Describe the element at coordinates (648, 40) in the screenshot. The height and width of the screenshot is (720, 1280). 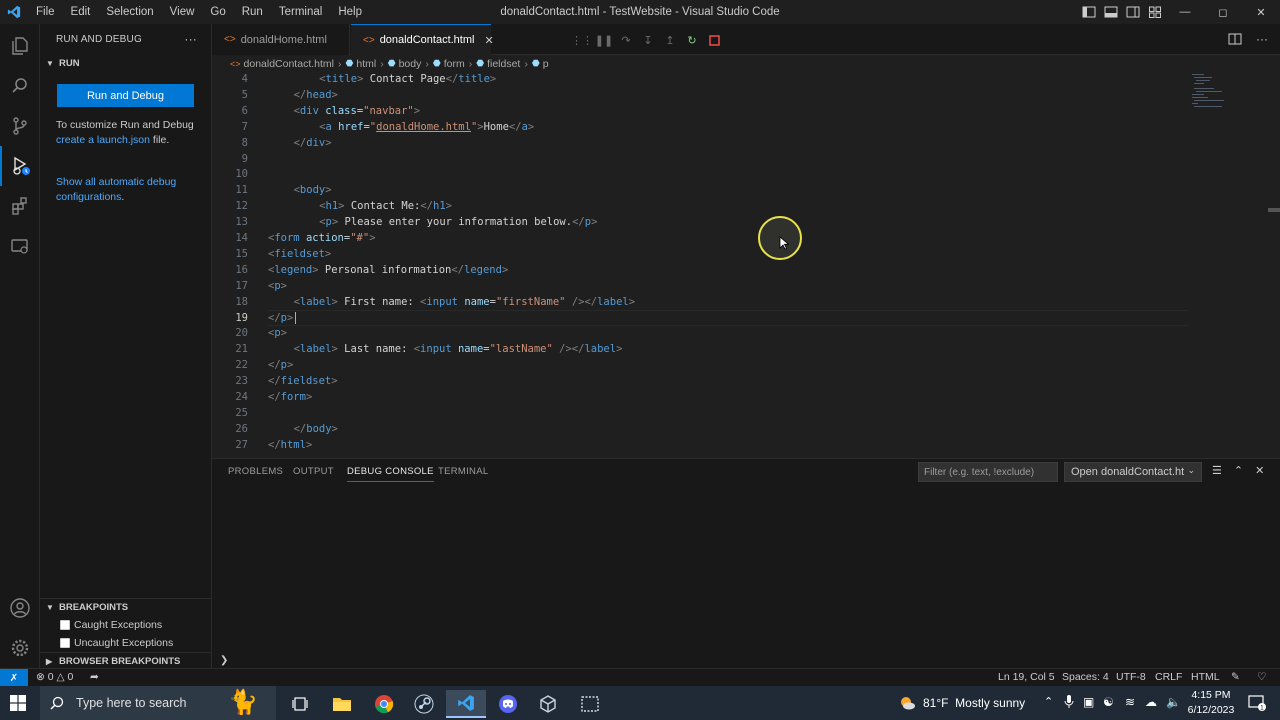
I see `step-into-icon: ↧` at that location.